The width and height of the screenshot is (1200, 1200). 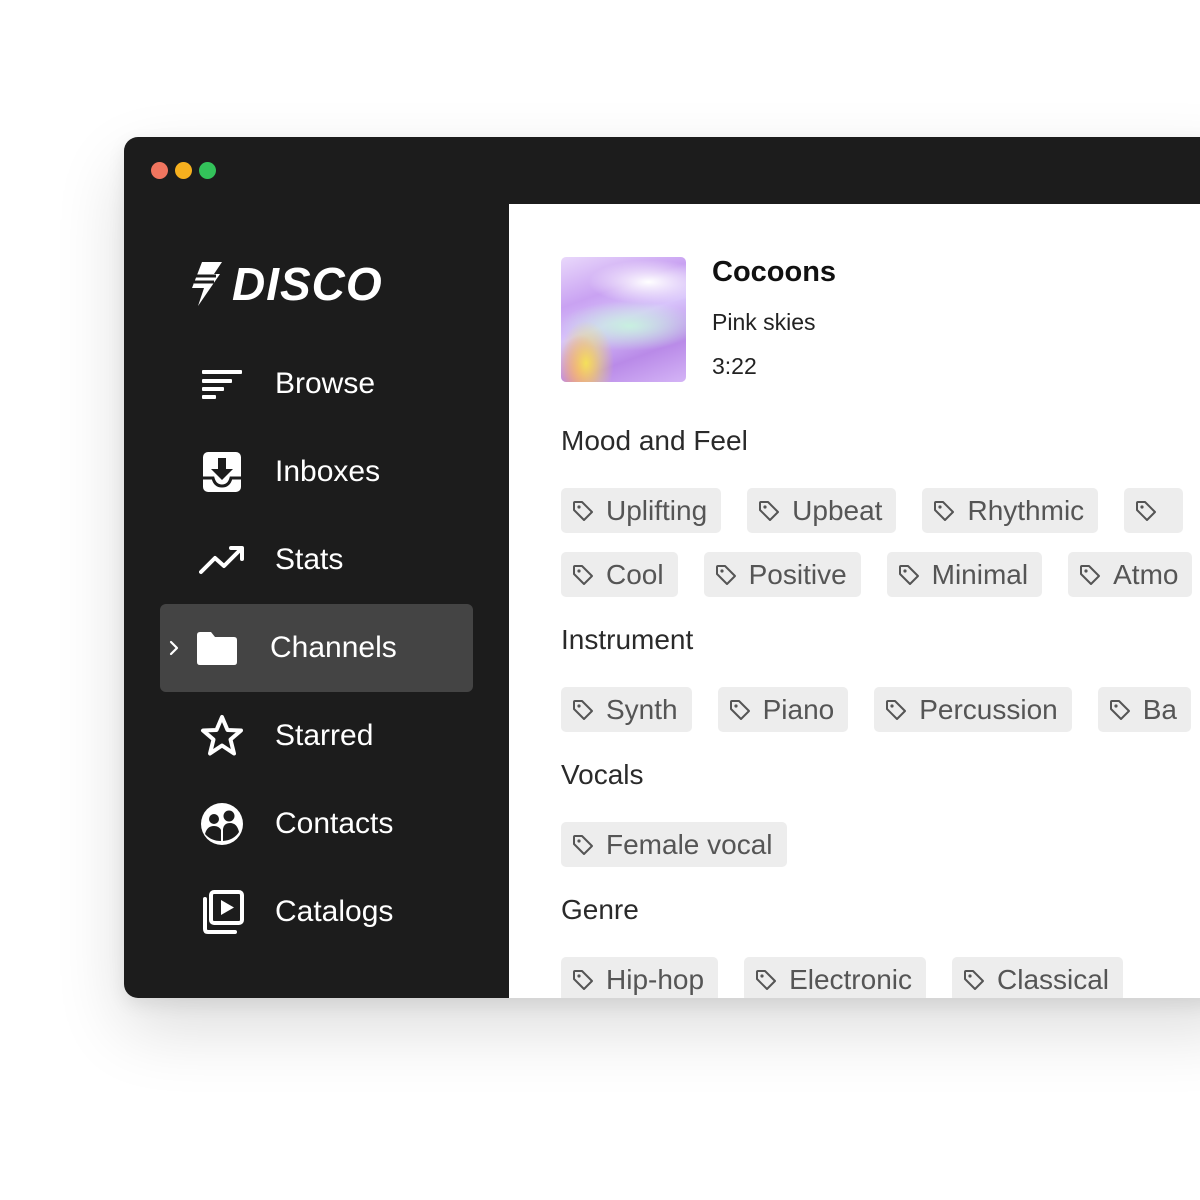 What do you see at coordinates (1146, 574) in the screenshot?
I see `tag-label: Atmo` at bounding box center [1146, 574].